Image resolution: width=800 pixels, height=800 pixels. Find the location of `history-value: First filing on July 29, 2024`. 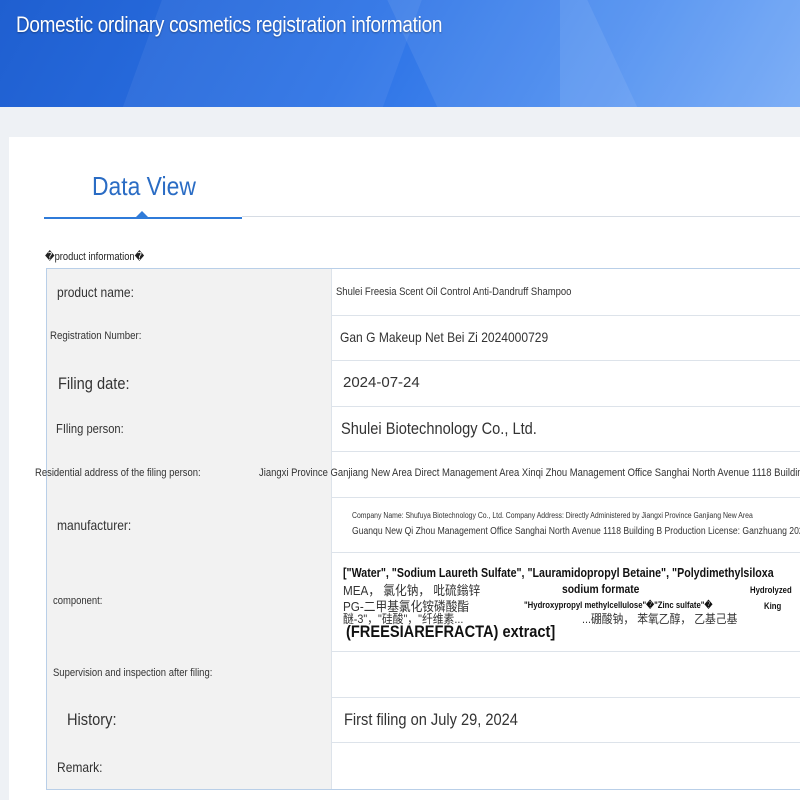

history-value: First filing on July 29, 2024 is located at coordinates (431, 719).